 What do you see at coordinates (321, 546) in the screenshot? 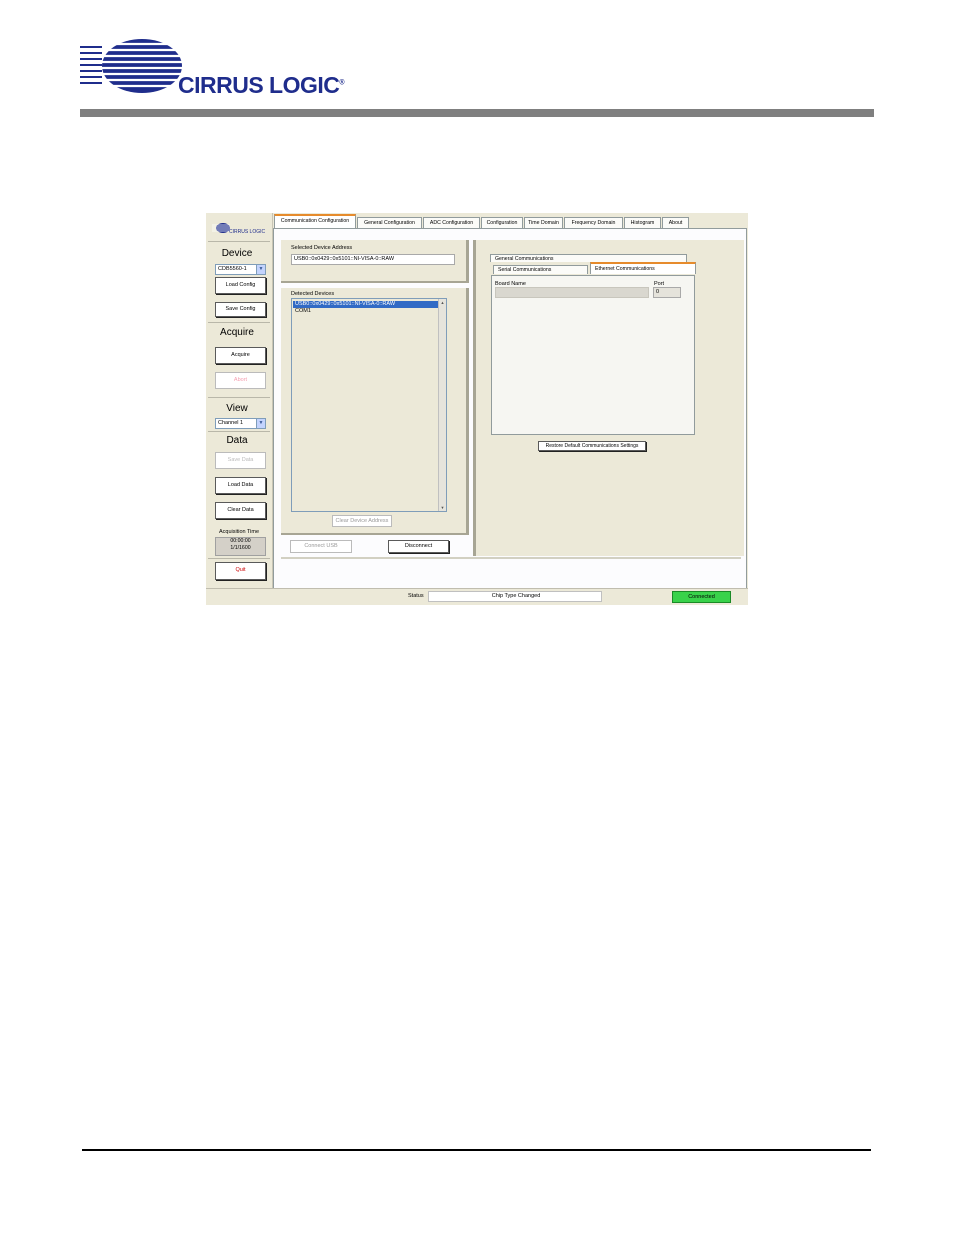
I see `connect-usb-button: Connect USB` at bounding box center [321, 546].